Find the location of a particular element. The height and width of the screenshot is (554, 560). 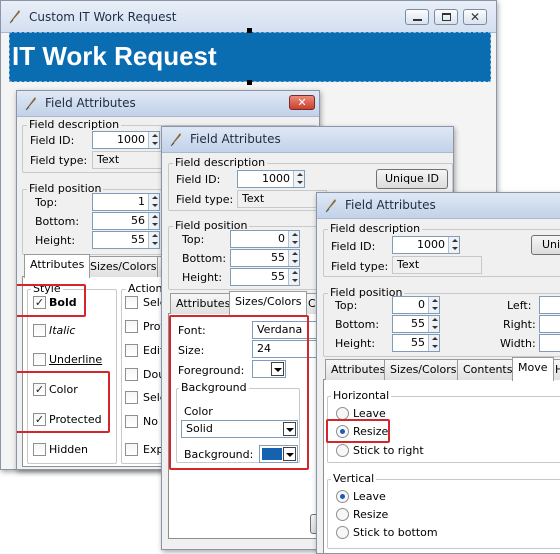

left-label: Left: is located at coordinates (519, 305).